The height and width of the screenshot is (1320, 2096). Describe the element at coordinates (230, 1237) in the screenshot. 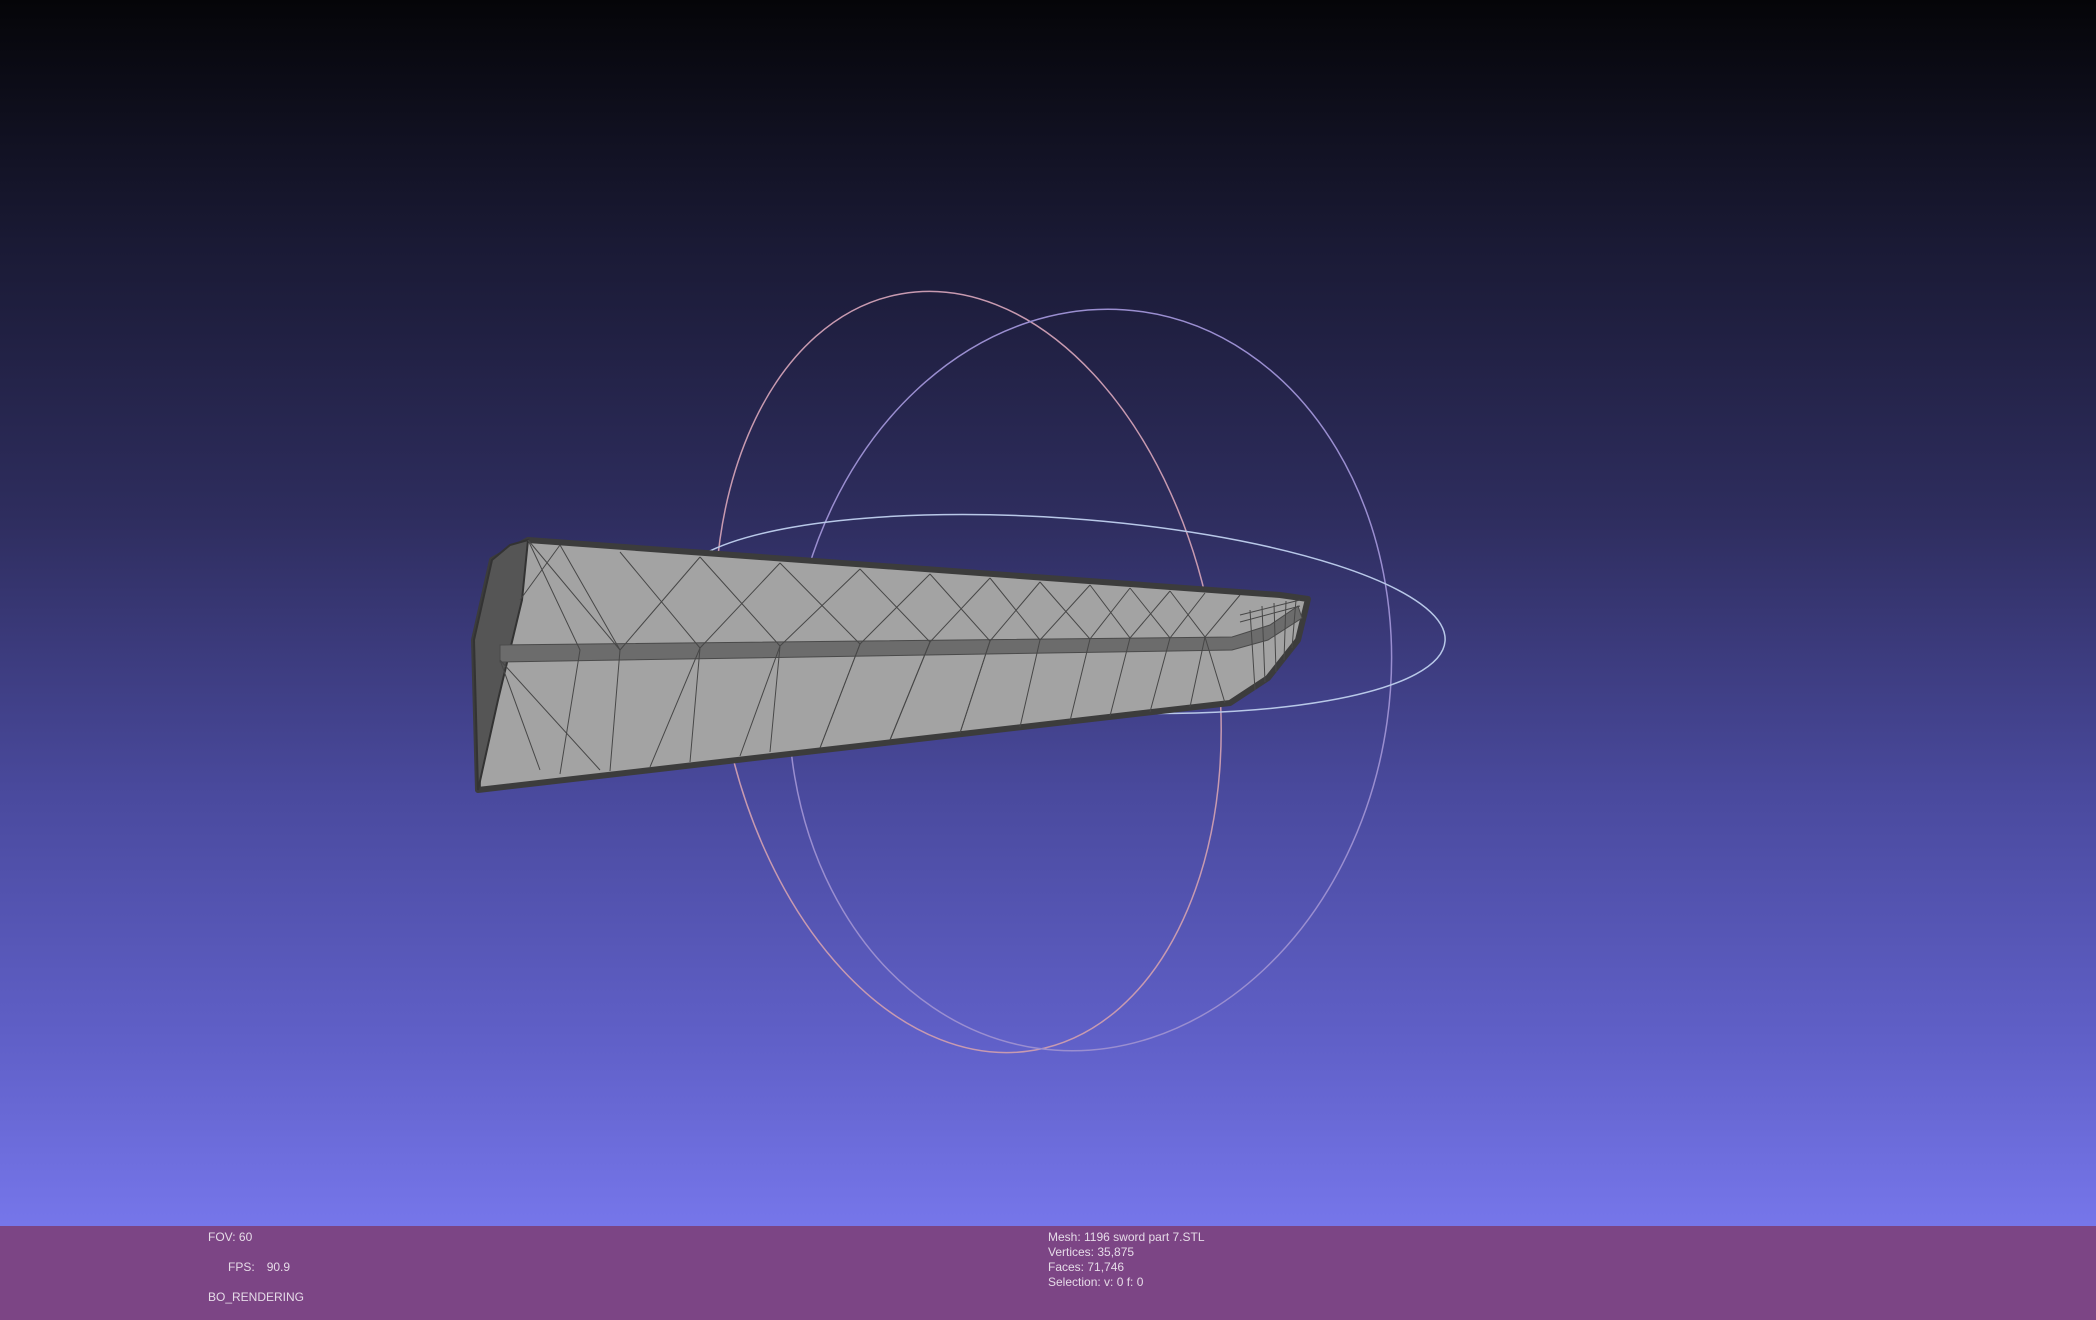

I see `fov-readout: FOV: 60` at that location.